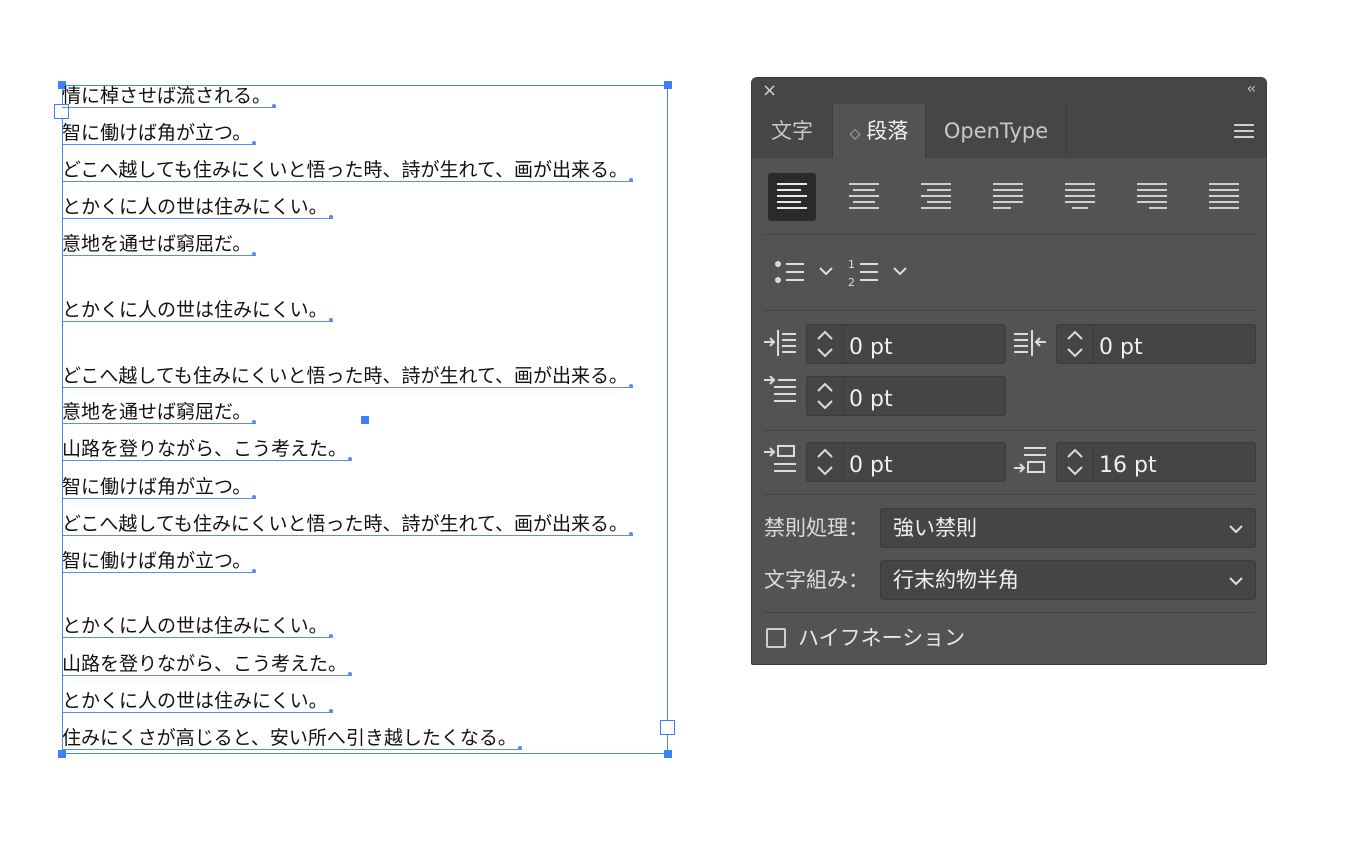 The height and width of the screenshot is (850, 1368). What do you see at coordinates (365, 420) in the screenshot?
I see `frame-center-point` at bounding box center [365, 420].